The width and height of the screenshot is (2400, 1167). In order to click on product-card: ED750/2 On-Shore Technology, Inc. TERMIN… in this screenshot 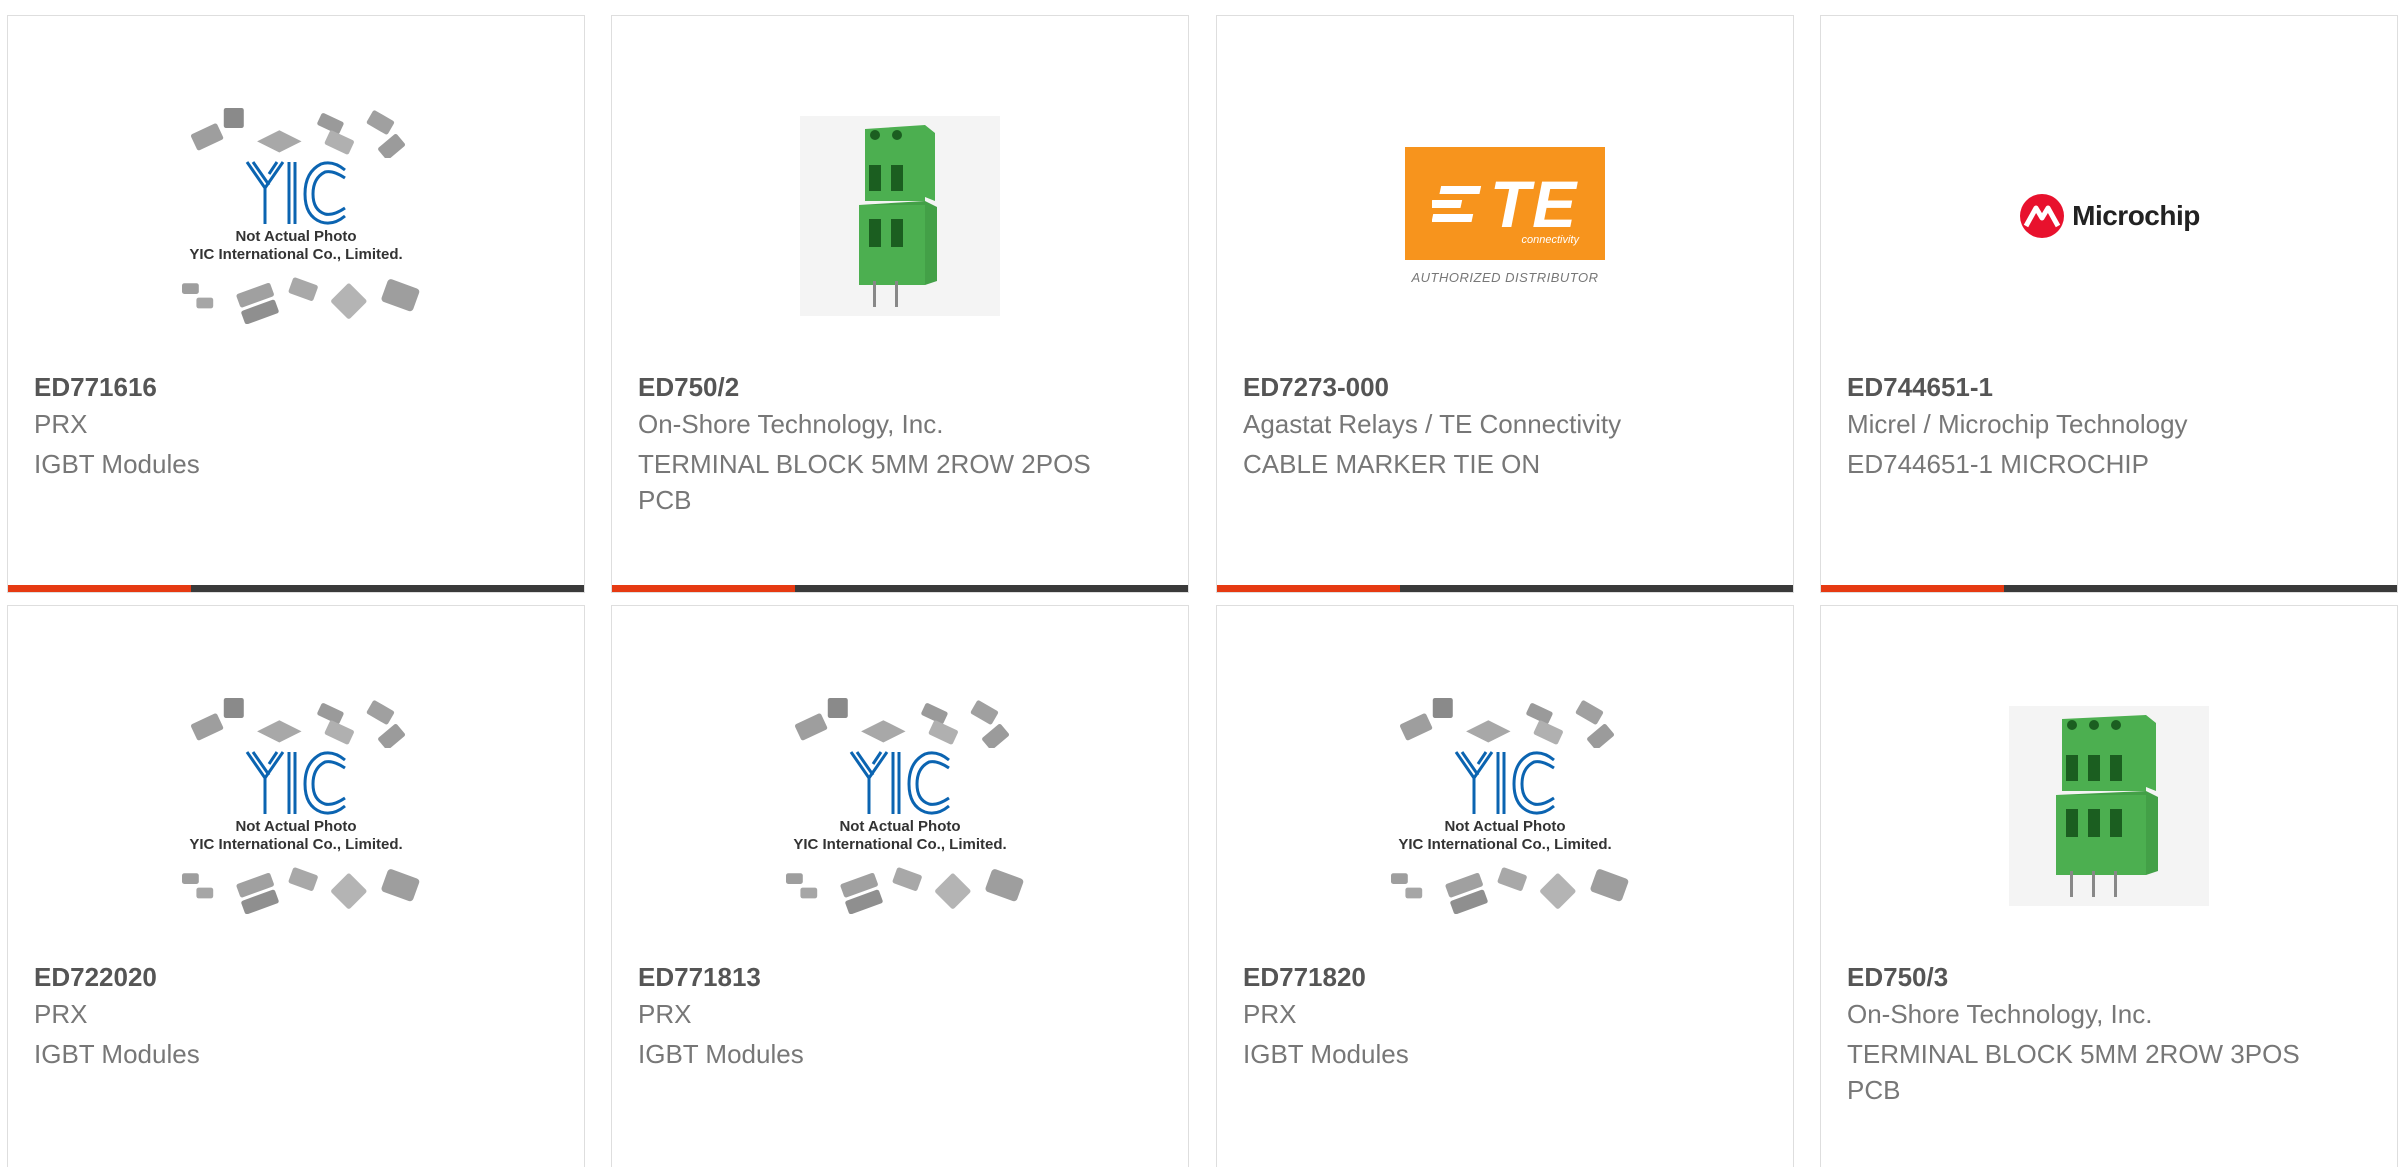, I will do `click(900, 304)`.